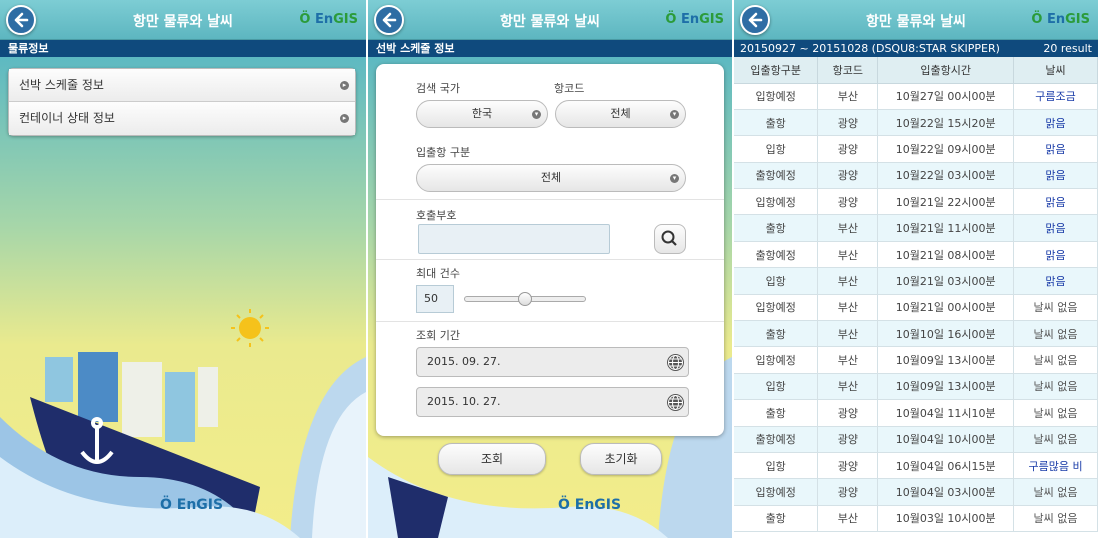 The width and height of the screenshot is (1098, 538). I want to click on table-cell: 10월04일 11시10분, so click(946, 413).